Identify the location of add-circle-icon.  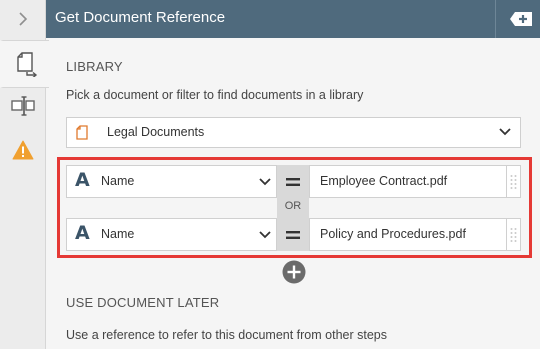
(294, 272).